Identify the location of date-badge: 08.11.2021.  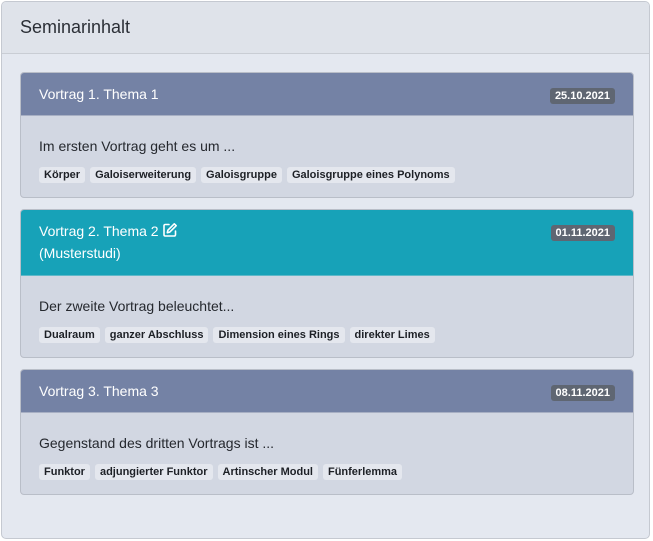
(582, 393).